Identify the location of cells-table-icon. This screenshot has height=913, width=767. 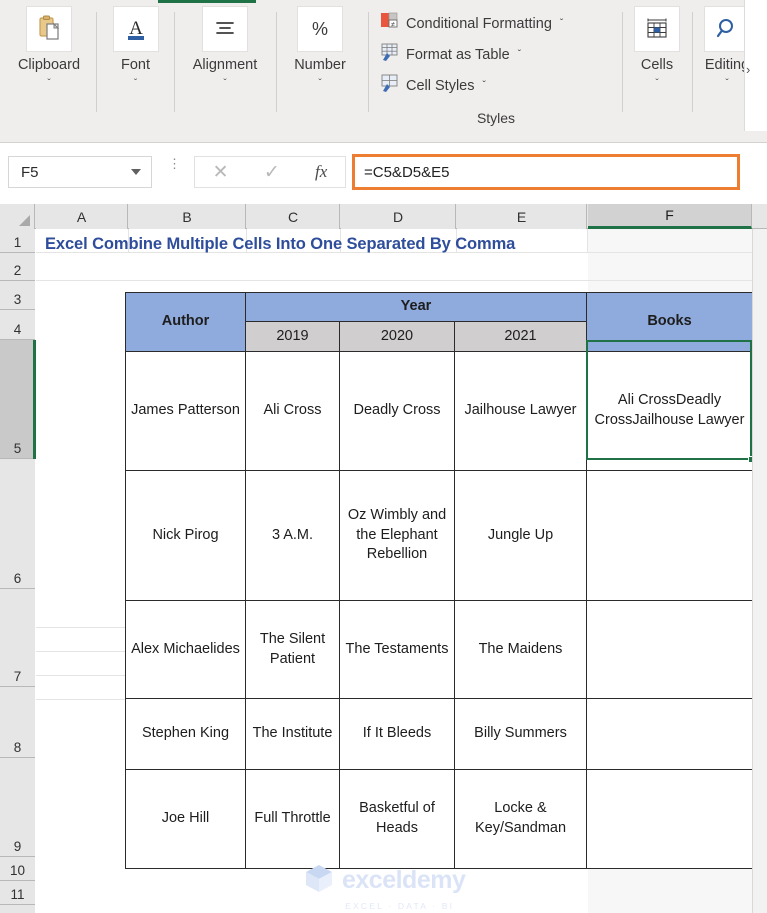
(657, 29).